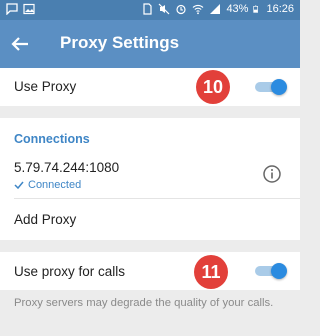 The width and height of the screenshot is (320, 336). What do you see at coordinates (150, 87) in the screenshot?
I see `use-proxy-row: Use Proxy 10` at bounding box center [150, 87].